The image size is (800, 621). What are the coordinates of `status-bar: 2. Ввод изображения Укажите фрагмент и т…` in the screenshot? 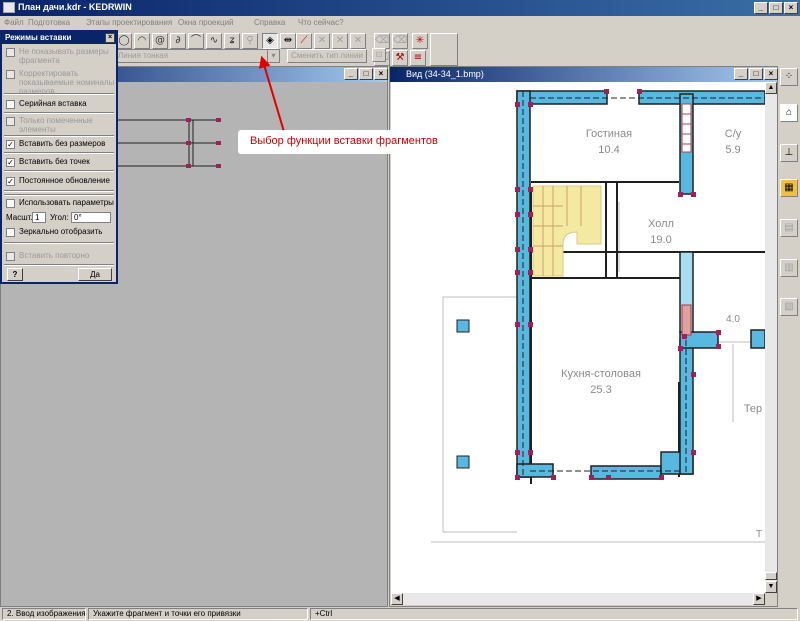 It's located at (400, 614).